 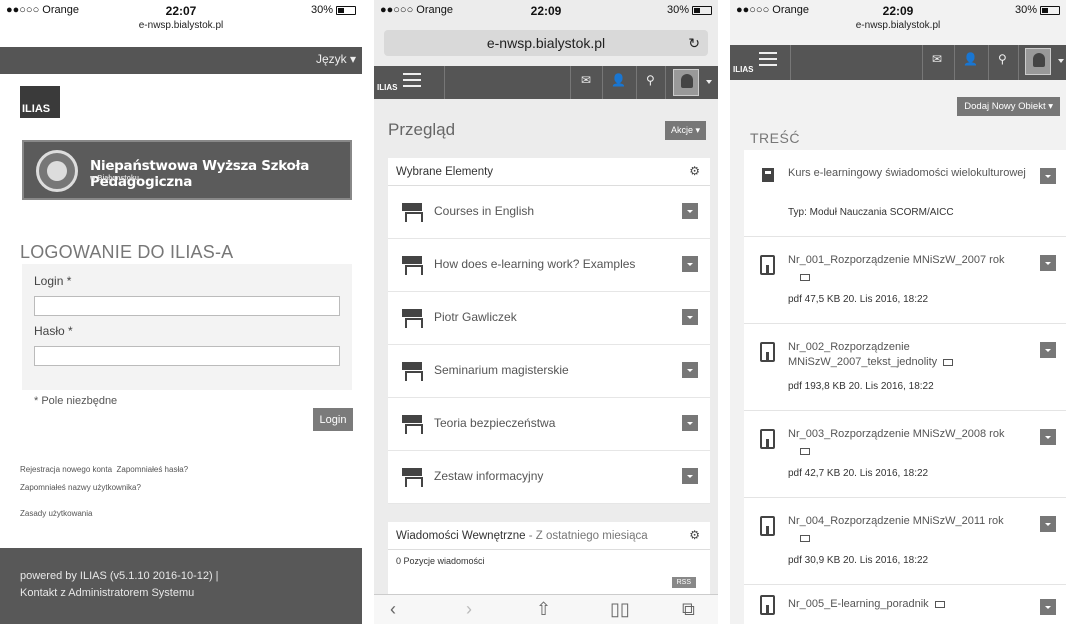 What do you see at coordinates (683, 582) in the screenshot?
I see `rss-button: RSS` at bounding box center [683, 582].